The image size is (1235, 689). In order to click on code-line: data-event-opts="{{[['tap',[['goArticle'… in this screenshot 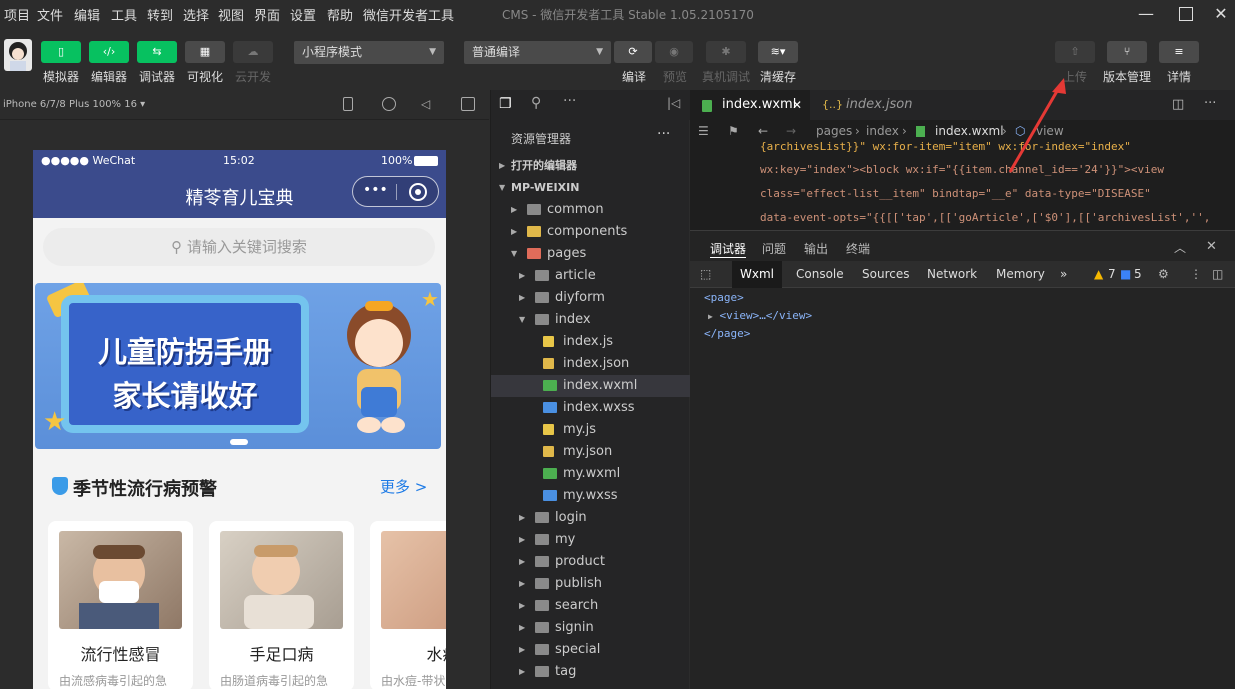, I will do `click(985, 217)`.